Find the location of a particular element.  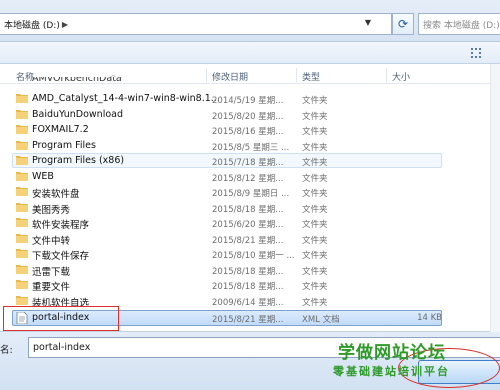

file-name: 重要文件 is located at coordinates (51, 287).